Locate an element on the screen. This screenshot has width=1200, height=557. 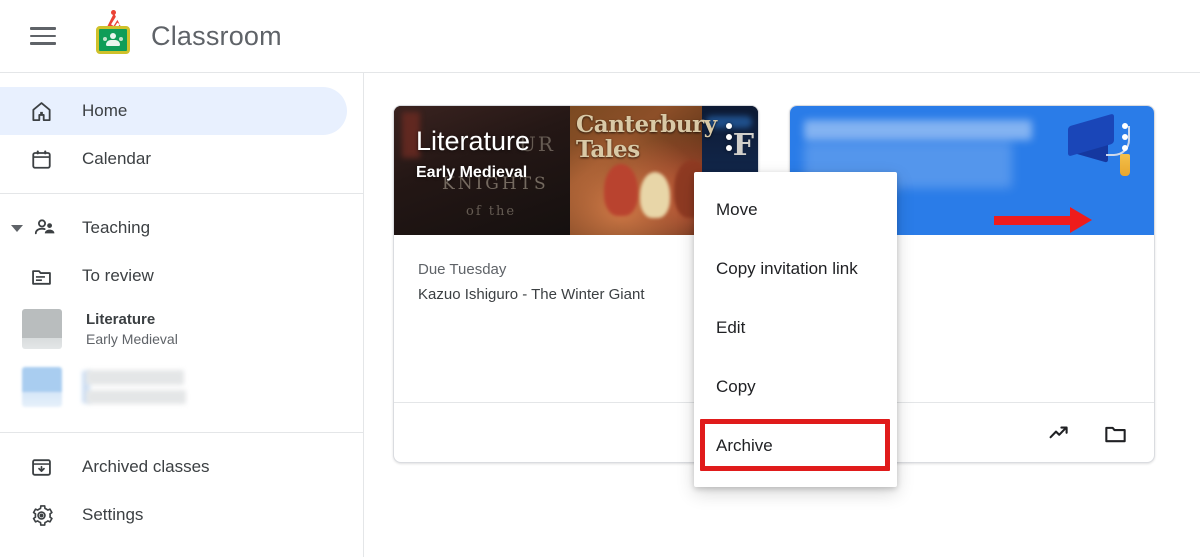
cover-text-ofthe: of the is located at coordinates (491, 211).